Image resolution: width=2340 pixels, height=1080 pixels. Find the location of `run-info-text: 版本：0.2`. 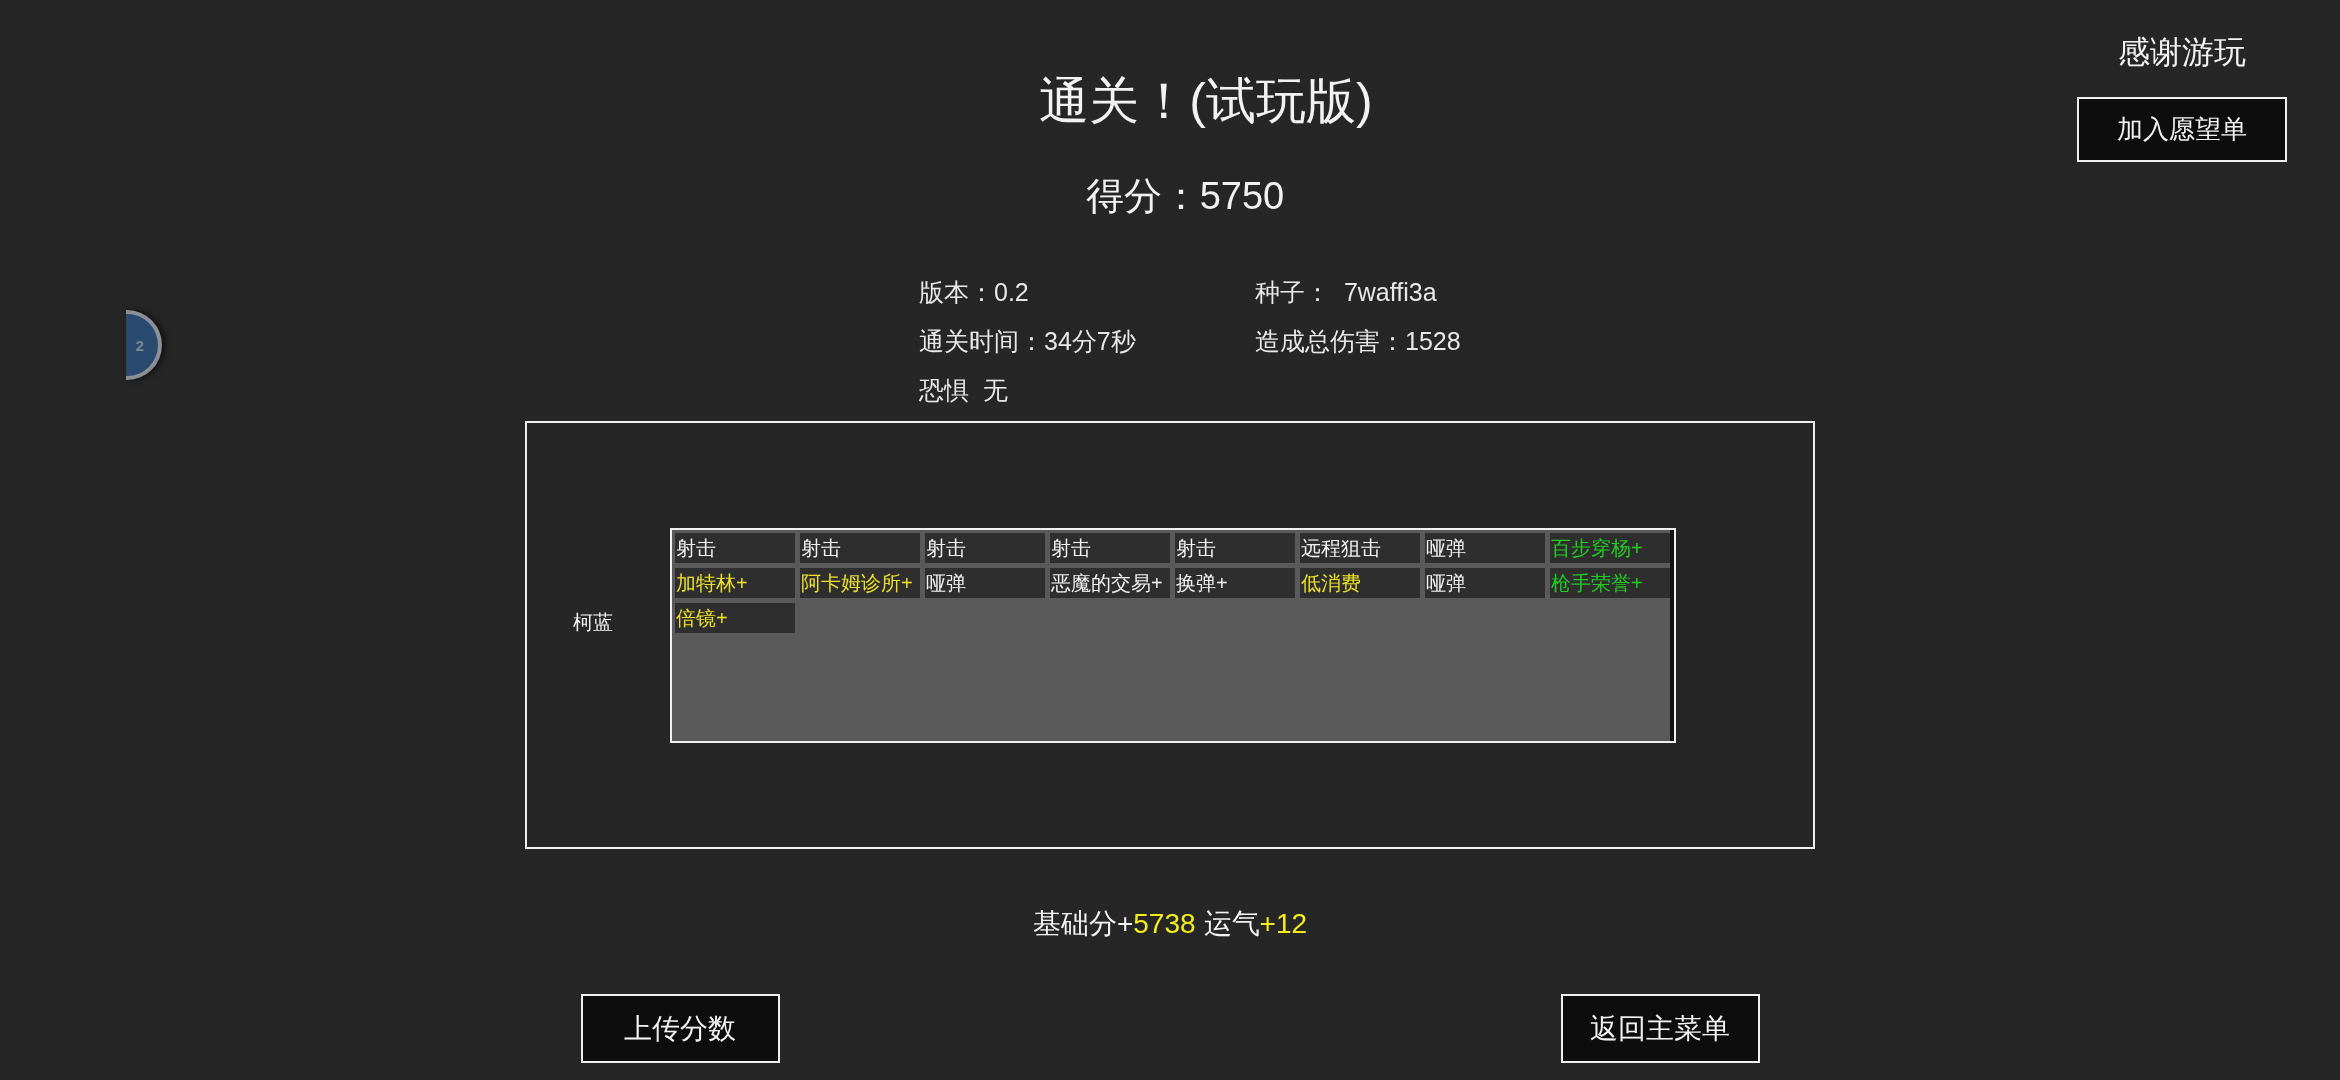

run-info-text: 版本：0.2 is located at coordinates (974, 292).